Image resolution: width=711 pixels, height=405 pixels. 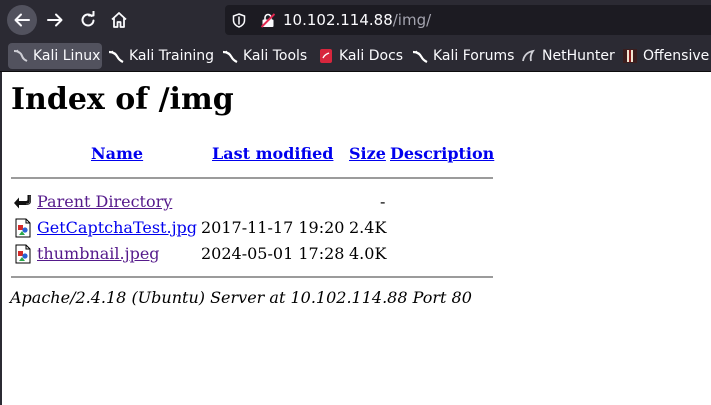 I want to click on file-size: 4.0K, so click(x=368, y=253).